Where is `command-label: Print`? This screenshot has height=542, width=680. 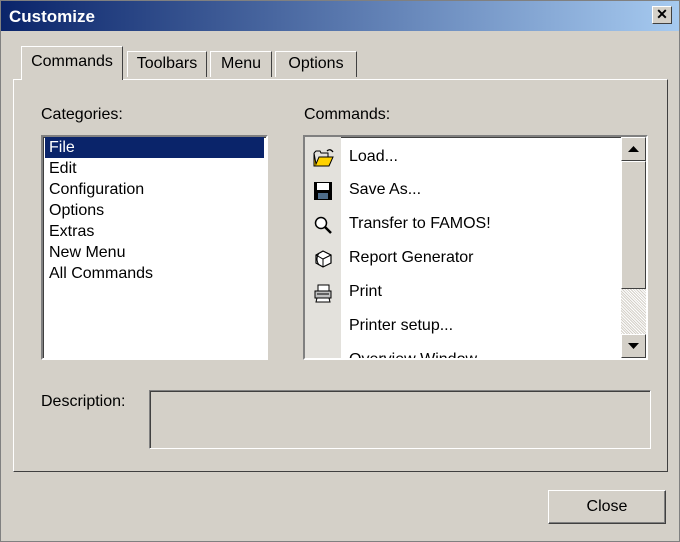 command-label: Print is located at coordinates (365, 291).